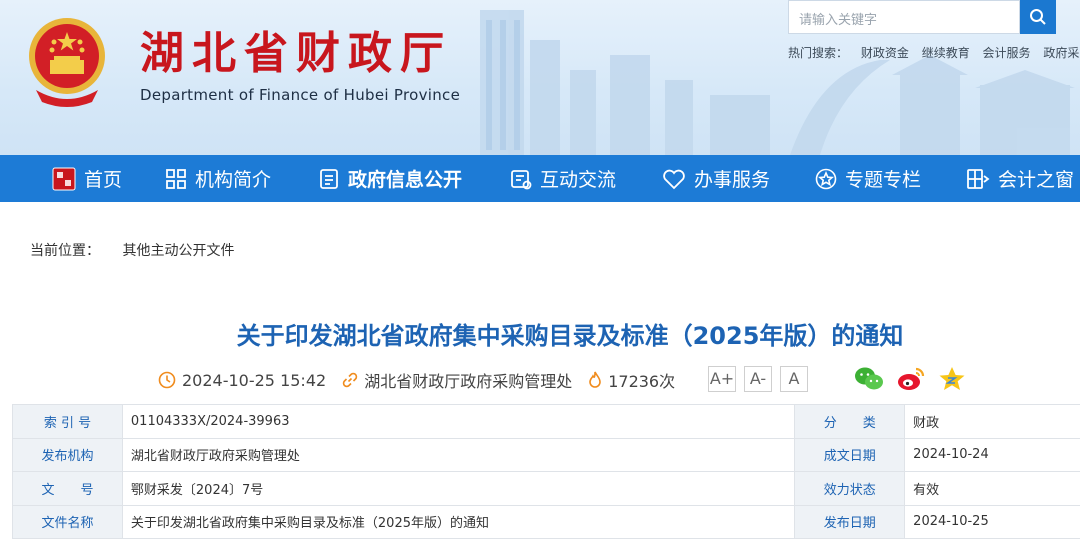 The width and height of the screenshot is (1080, 555). Describe the element at coordinates (992, 421) in the screenshot. I see `info-value: 财政` at that location.